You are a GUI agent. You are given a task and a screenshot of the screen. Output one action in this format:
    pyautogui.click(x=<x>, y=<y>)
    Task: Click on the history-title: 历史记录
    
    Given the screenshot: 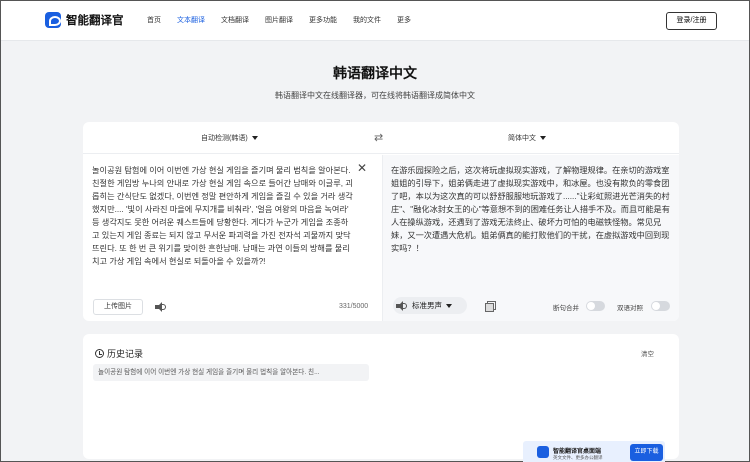 What is the action you would take?
    pyautogui.click(x=125, y=354)
    